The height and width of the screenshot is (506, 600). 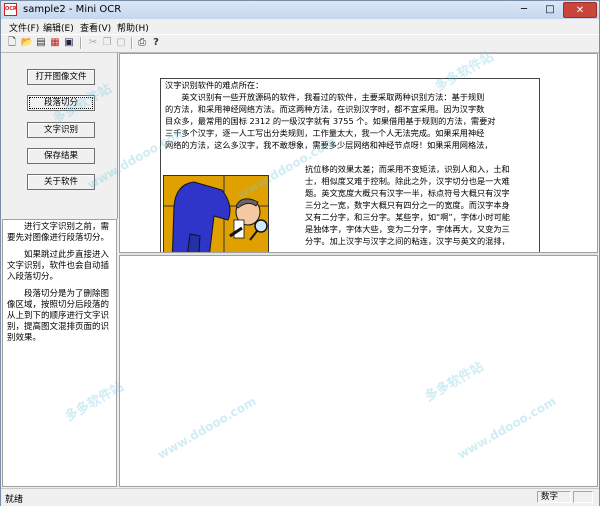 I want to click on recognize-button: 文字识别, so click(x=61, y=130).